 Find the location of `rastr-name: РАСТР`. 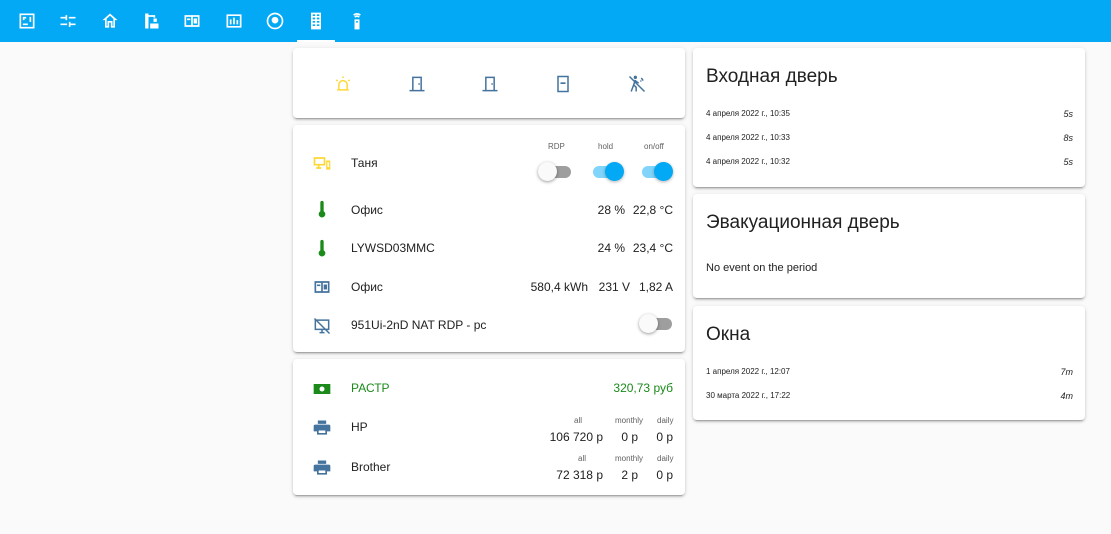

rastr-name: РАСТР is located at coordinates (370, 388).